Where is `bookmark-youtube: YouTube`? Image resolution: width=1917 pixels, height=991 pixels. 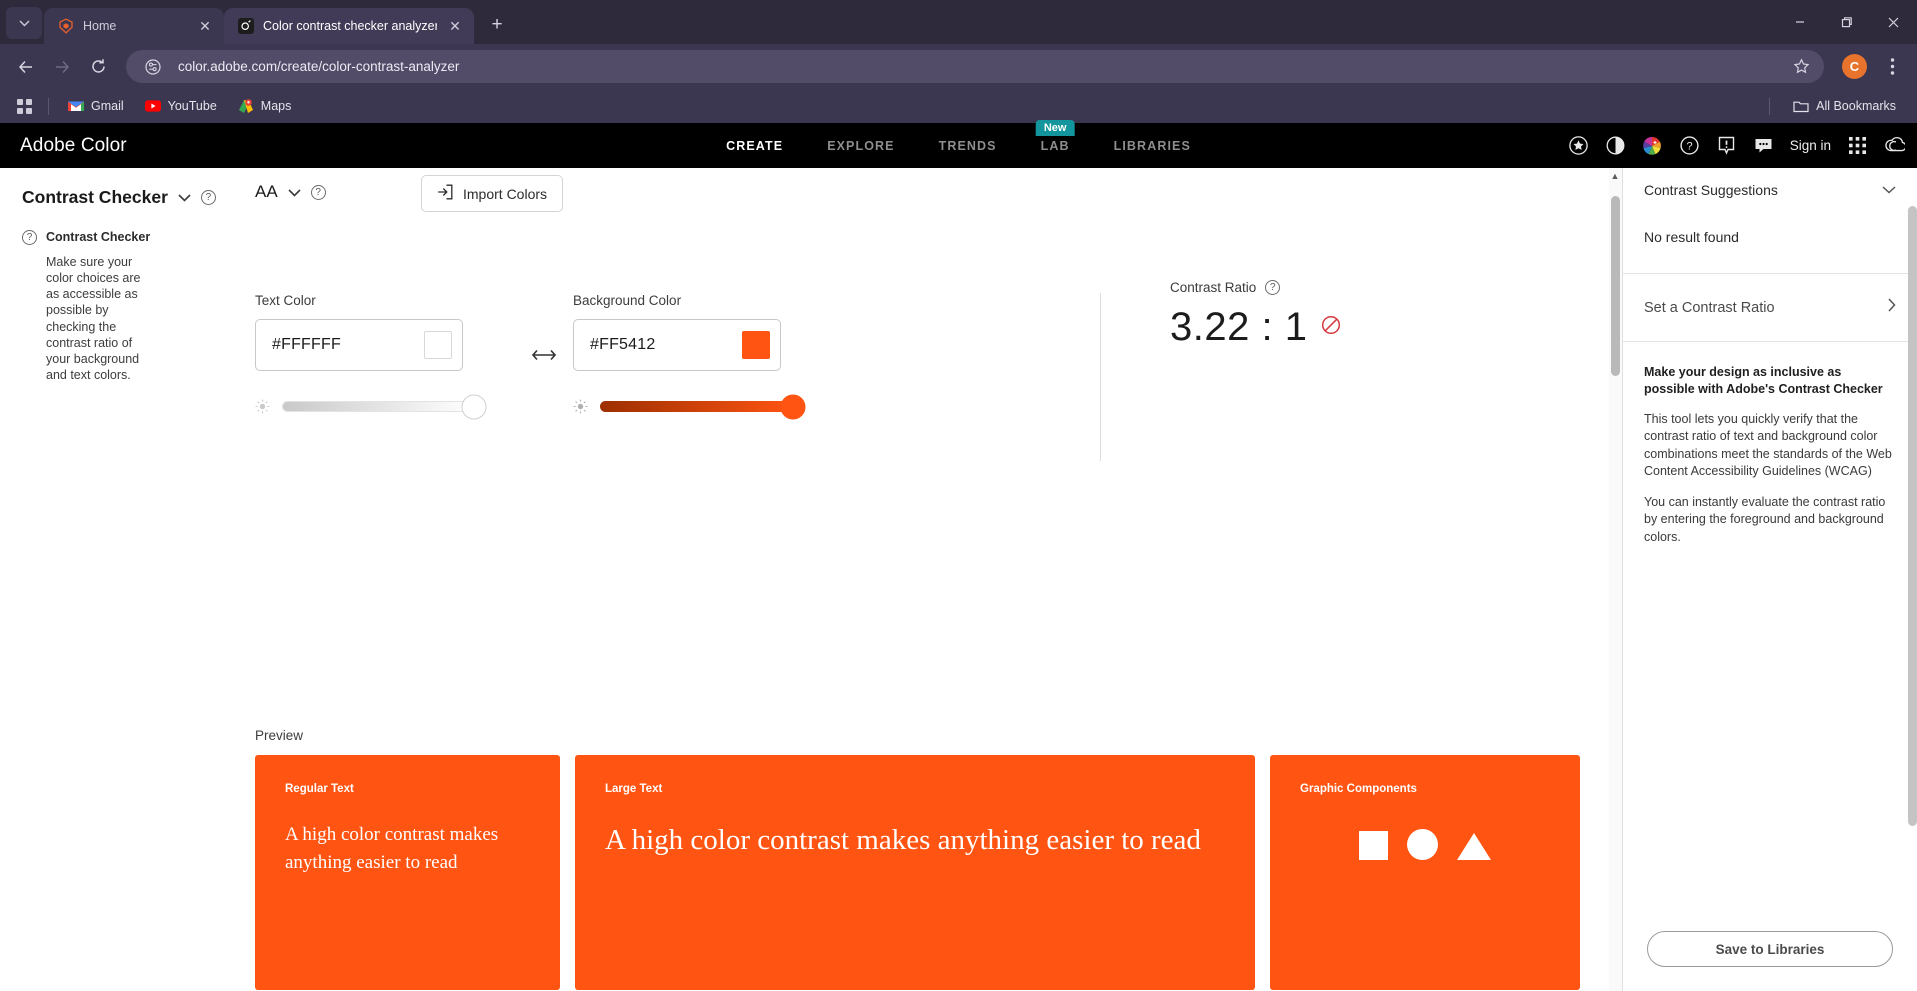
bookmark-youtube: YouTube is located at coordinates (181, 106).